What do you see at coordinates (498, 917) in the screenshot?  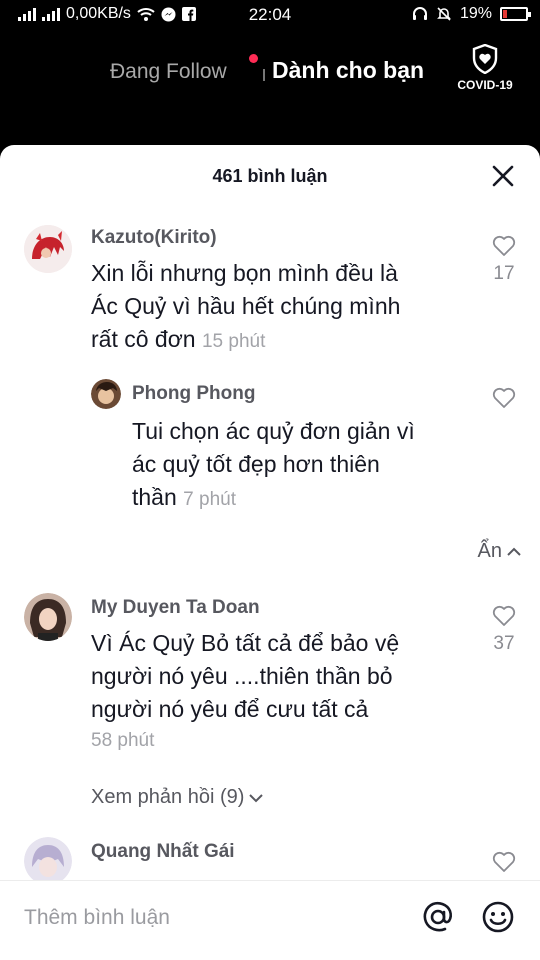 I see `emoji-icon` at bounding box center [498, 917].